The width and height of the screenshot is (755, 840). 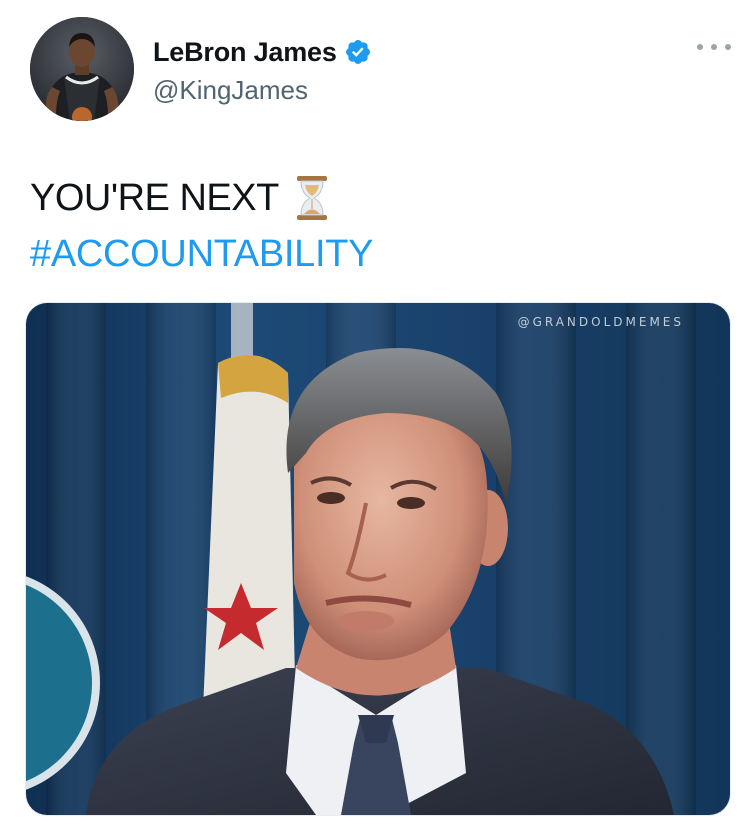 I want to click on tweet-text-line: YOU'RE NEXT, so click(x=201, y=198).